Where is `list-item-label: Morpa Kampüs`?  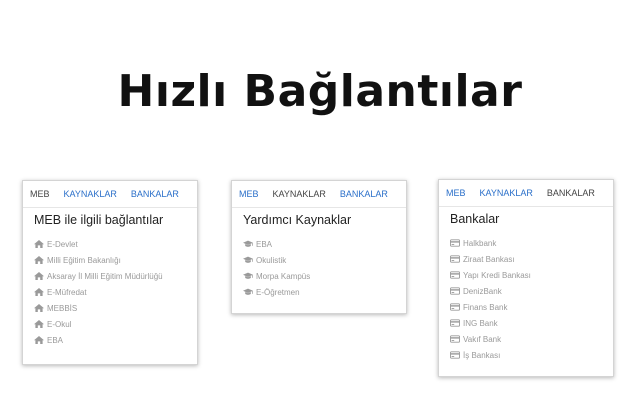
list-item-label: Morpa Kampüs is located at coordinates (283, 276).